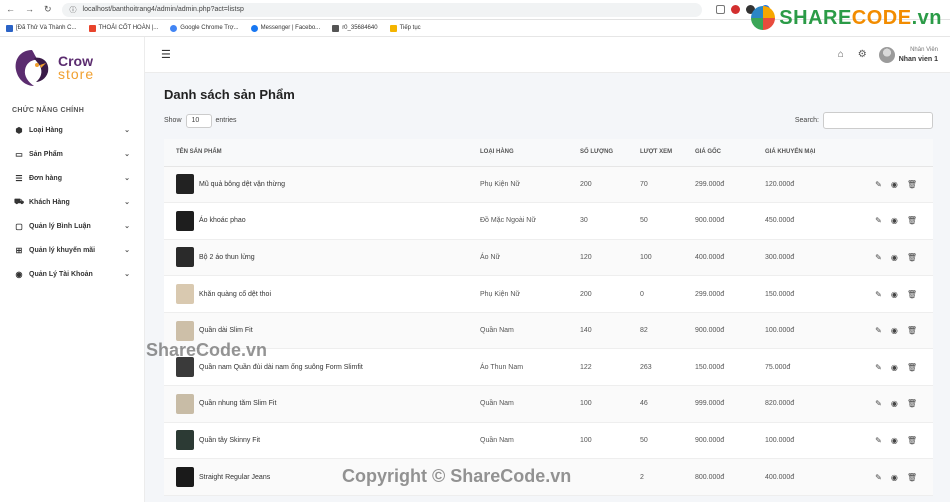 The image size is (950, 502). I want to click on sidebar-item-binh-luan: ▢ Quản lý Bình Luận ⌄, so click(72, 226).